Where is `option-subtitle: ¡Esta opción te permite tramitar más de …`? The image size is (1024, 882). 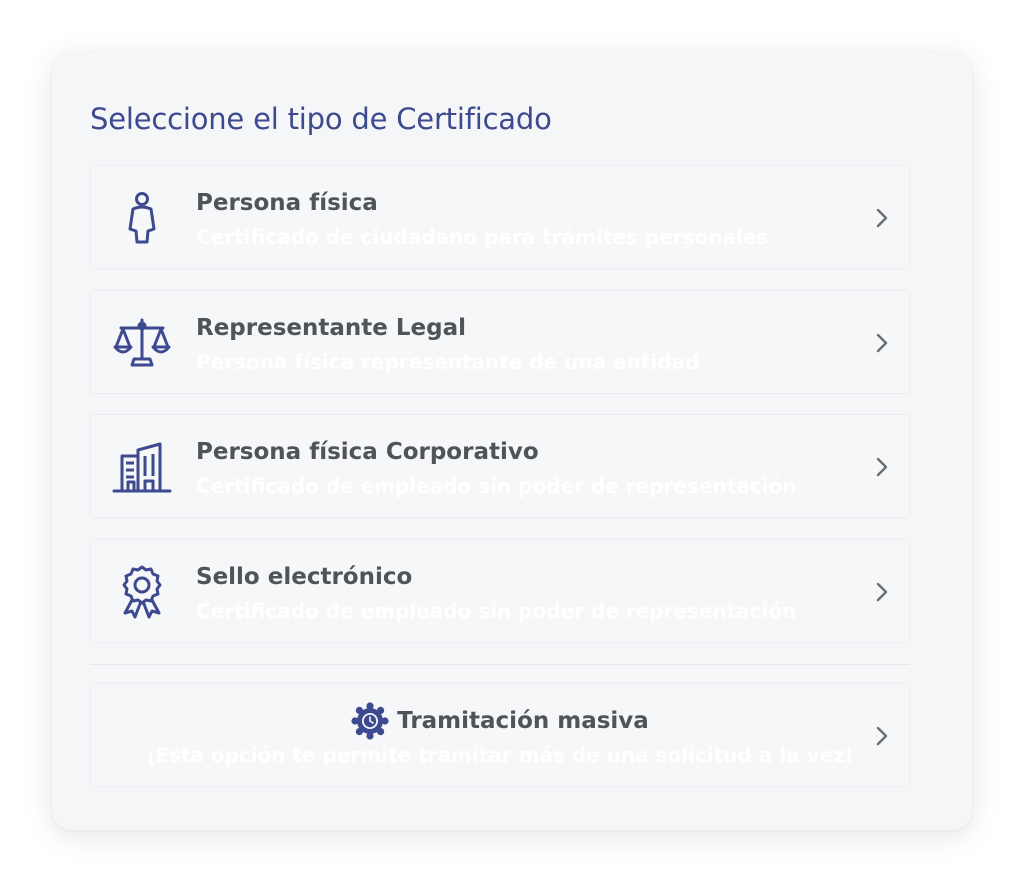 option-subtitle: ¡Esta opción te permite tramitar más de … is located at coordinates (500, 755).